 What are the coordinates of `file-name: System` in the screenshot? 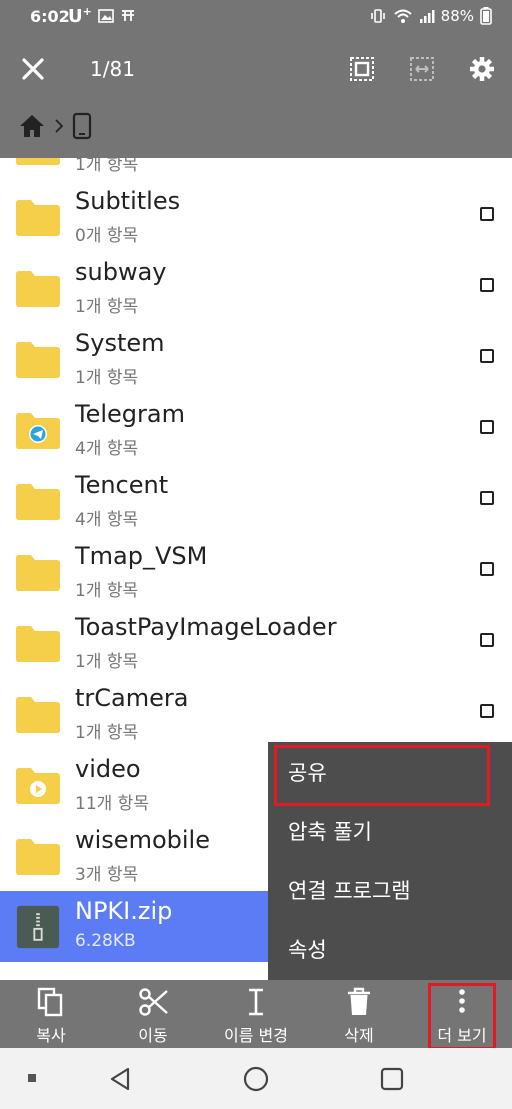 It's located at (120, 343).